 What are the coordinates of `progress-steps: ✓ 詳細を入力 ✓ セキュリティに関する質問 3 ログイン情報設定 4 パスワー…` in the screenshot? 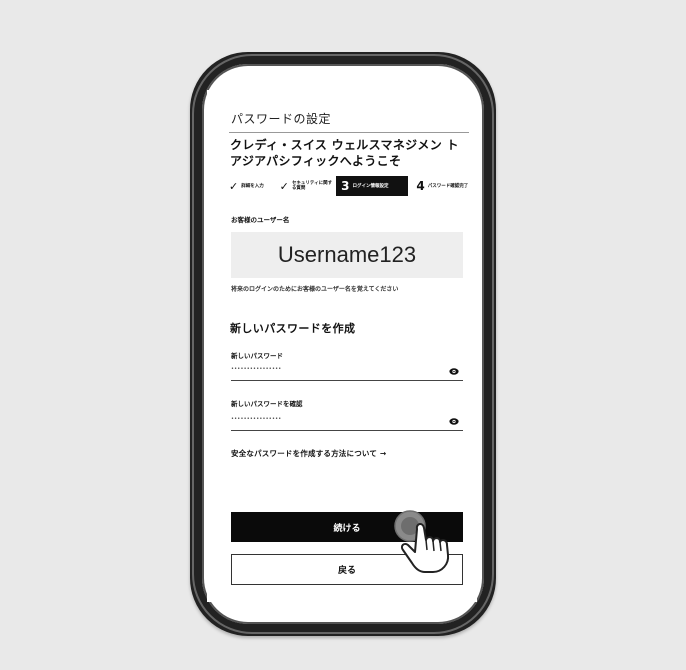 It's located at (349, 186).